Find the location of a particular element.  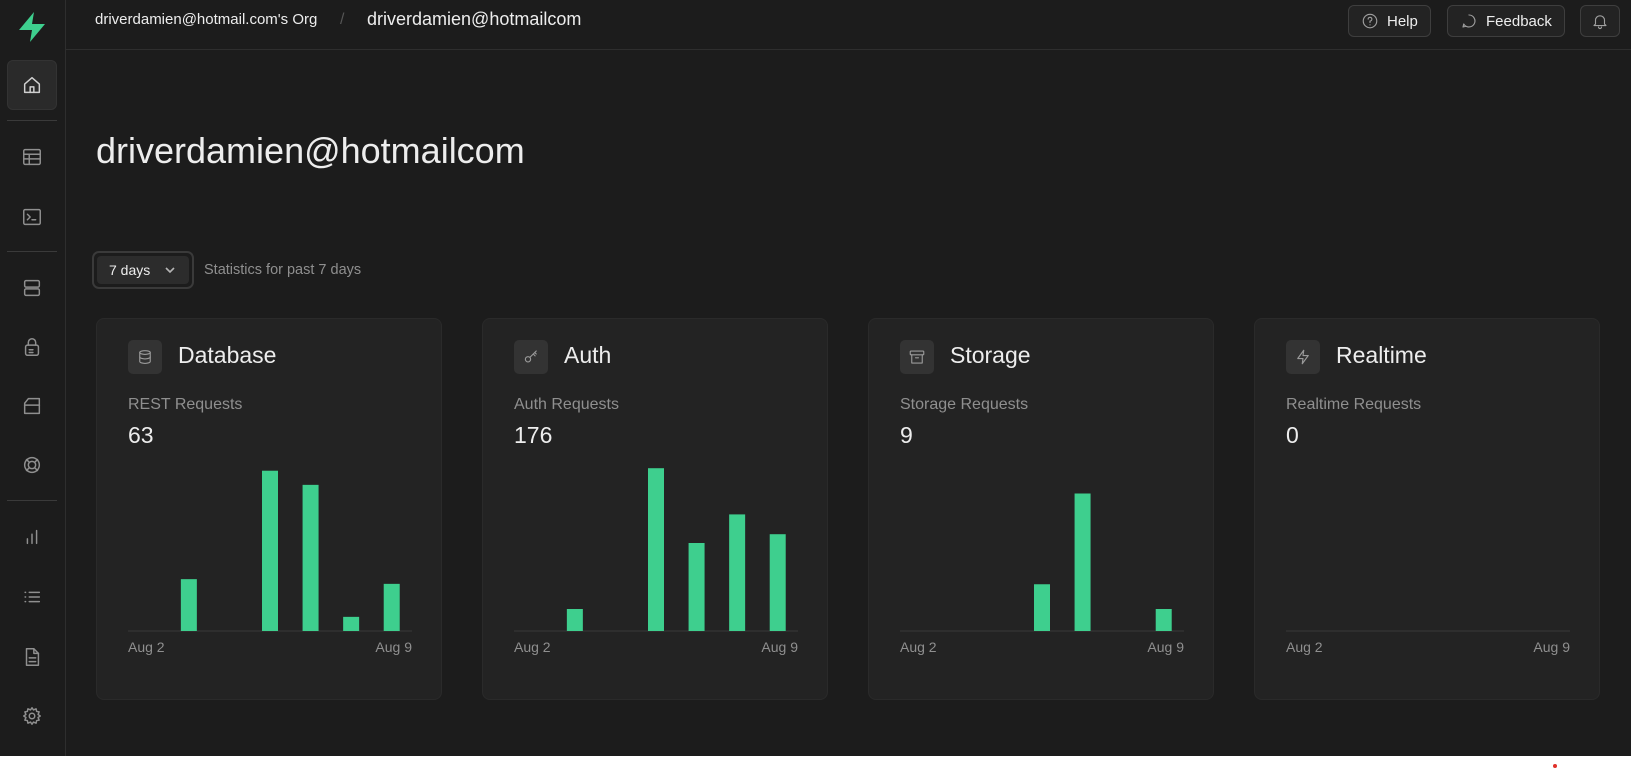

range-caption: Statistics for past 7 days is located at coordinates (283, 270).